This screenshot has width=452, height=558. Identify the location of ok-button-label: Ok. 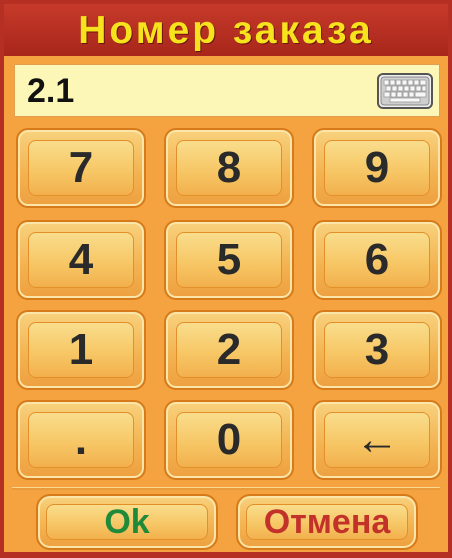
(127, 521).